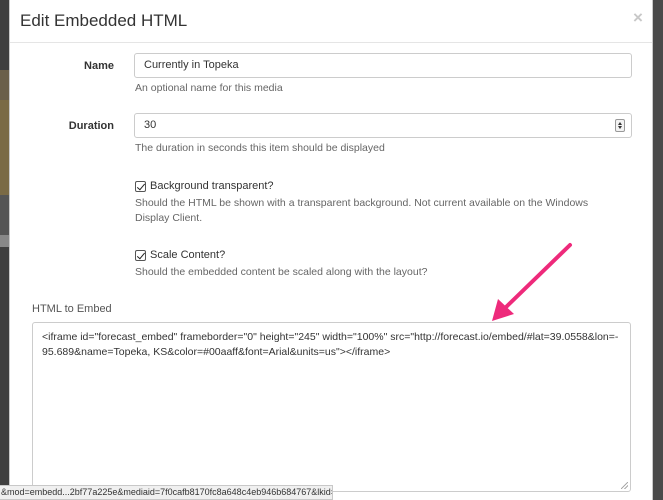  I want to click on arrow-shaft, so click(536, 277).